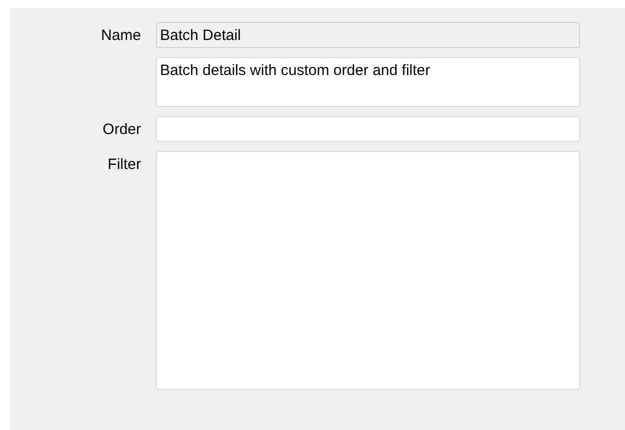 This screenshot has height=430, width=625. I want to click on field-label: Name, so click(120, 35).